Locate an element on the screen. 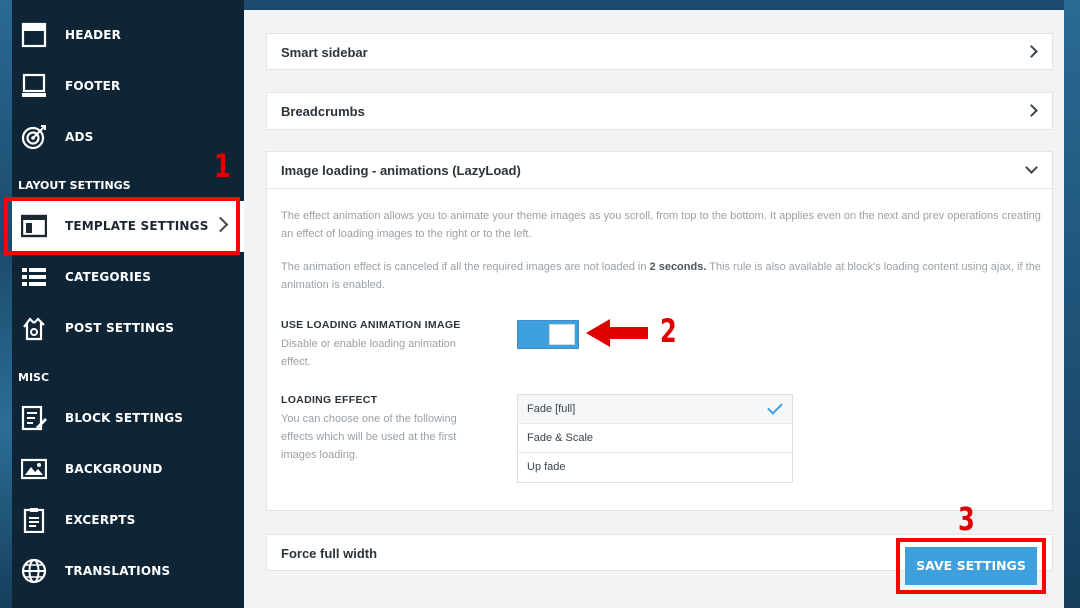  panel-title: Smart sidebar is located at coordinates (324, 52).